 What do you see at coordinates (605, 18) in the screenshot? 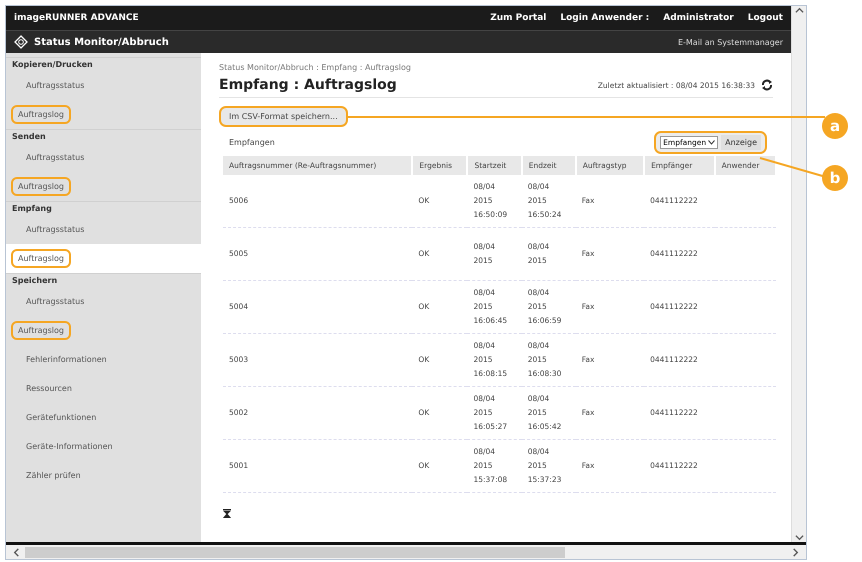
I see `header-link: Login Anwender :` at bounding box center [605, 18].